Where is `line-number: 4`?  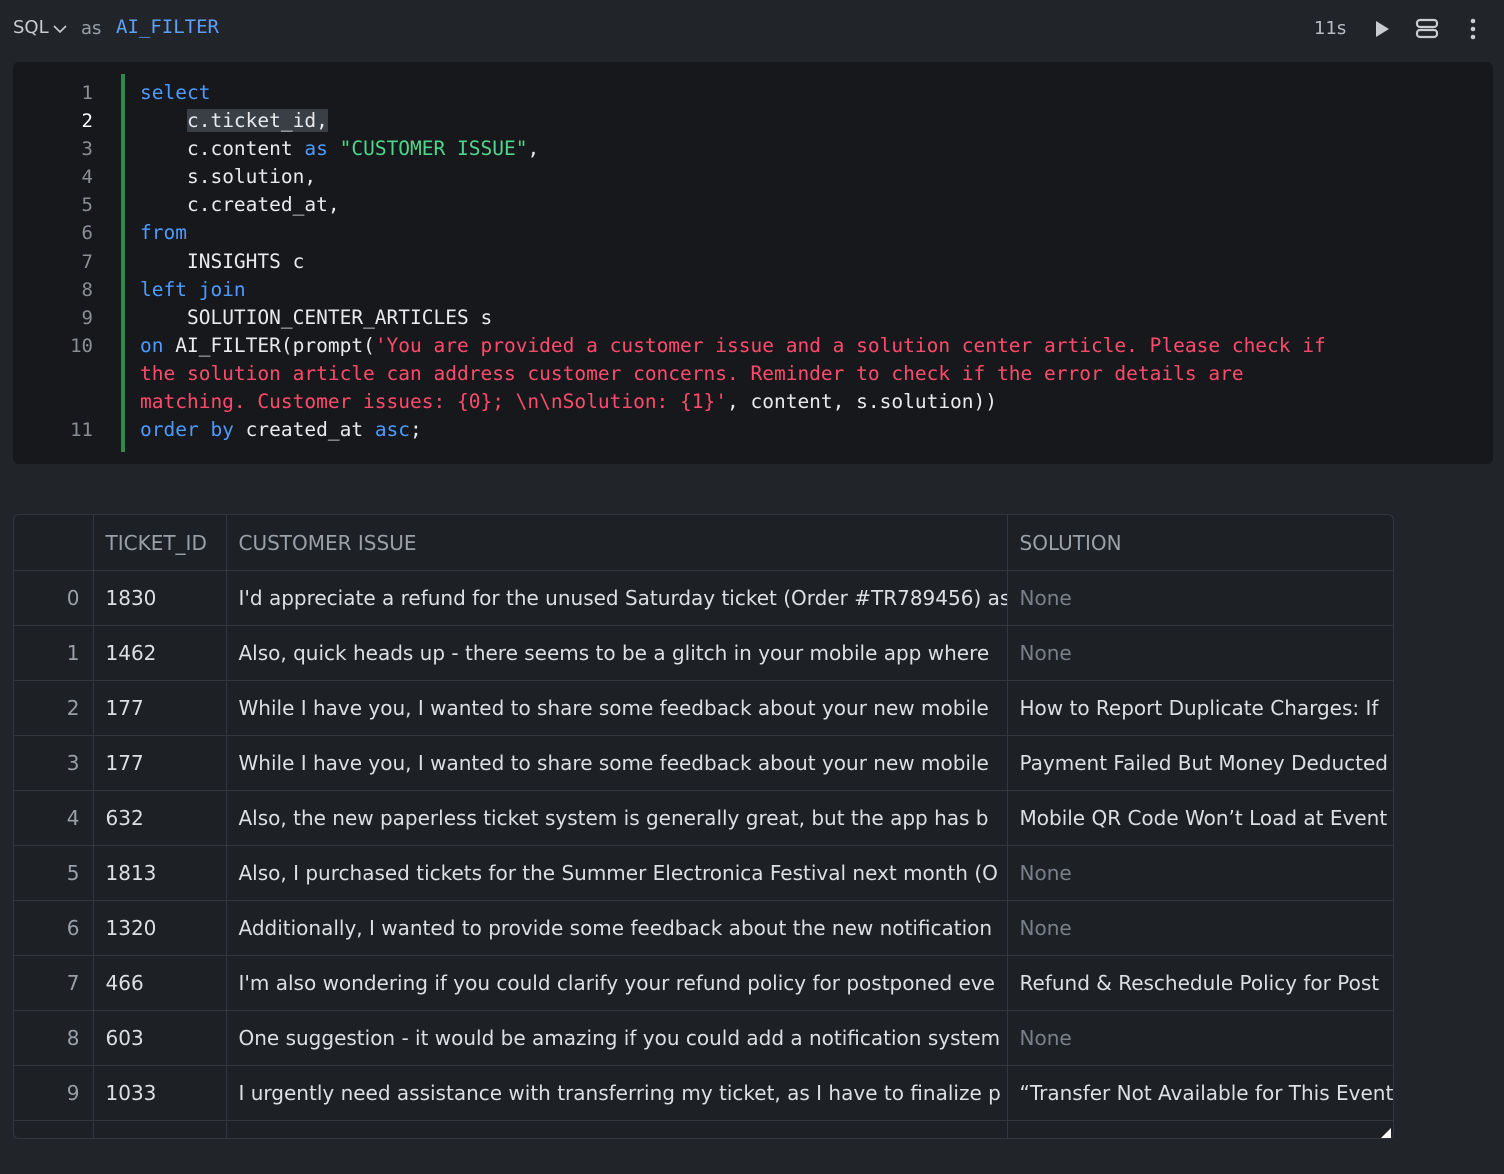 line-number: 4 is located at coordinates (87, 177).